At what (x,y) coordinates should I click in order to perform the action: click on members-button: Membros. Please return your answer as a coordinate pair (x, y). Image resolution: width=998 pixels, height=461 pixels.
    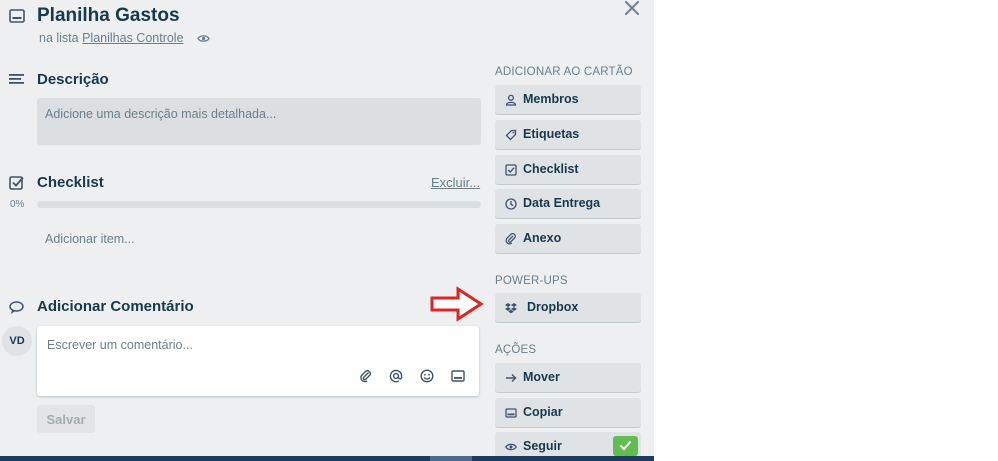
    Looking at the image, I should click on (568, 99).